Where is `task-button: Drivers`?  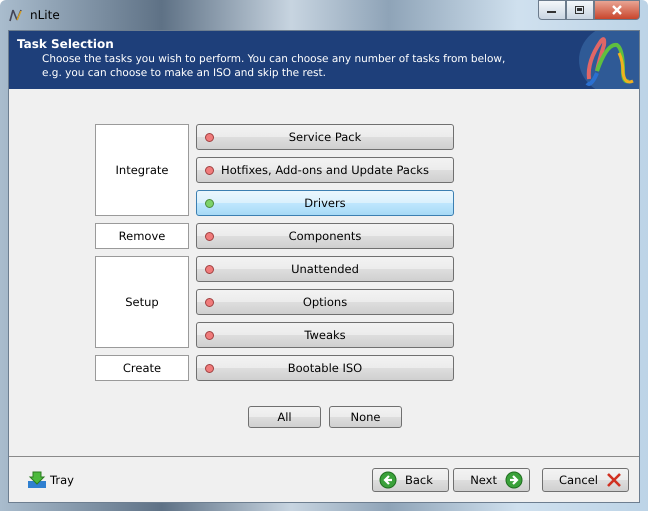
task-button: Drivers is located at coordinates (325, 203).